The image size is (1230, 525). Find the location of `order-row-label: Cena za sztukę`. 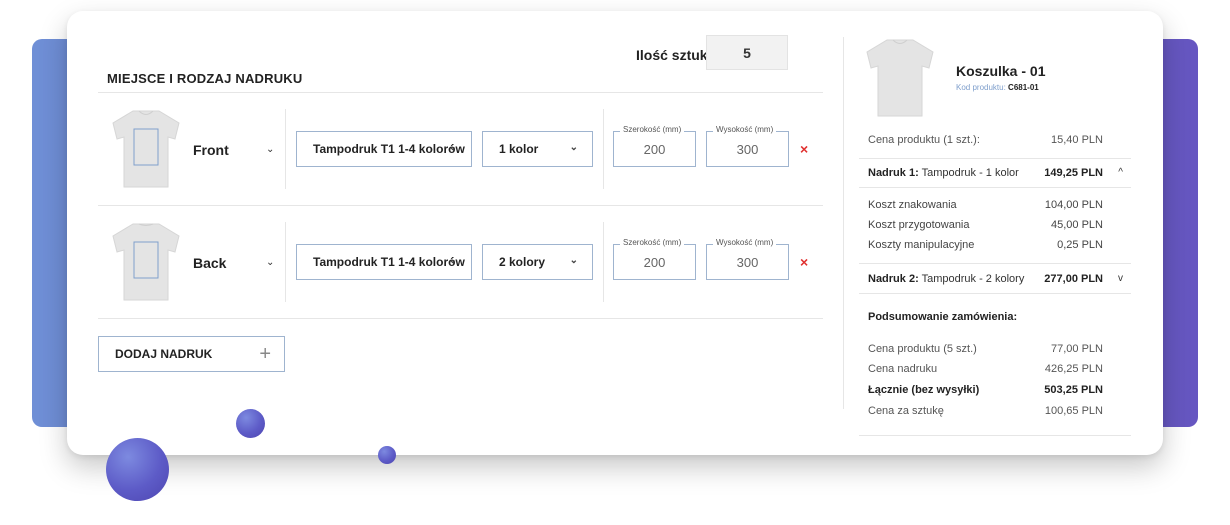

order-row-label: Cena za sztukę is located at coordinates (906, 411).